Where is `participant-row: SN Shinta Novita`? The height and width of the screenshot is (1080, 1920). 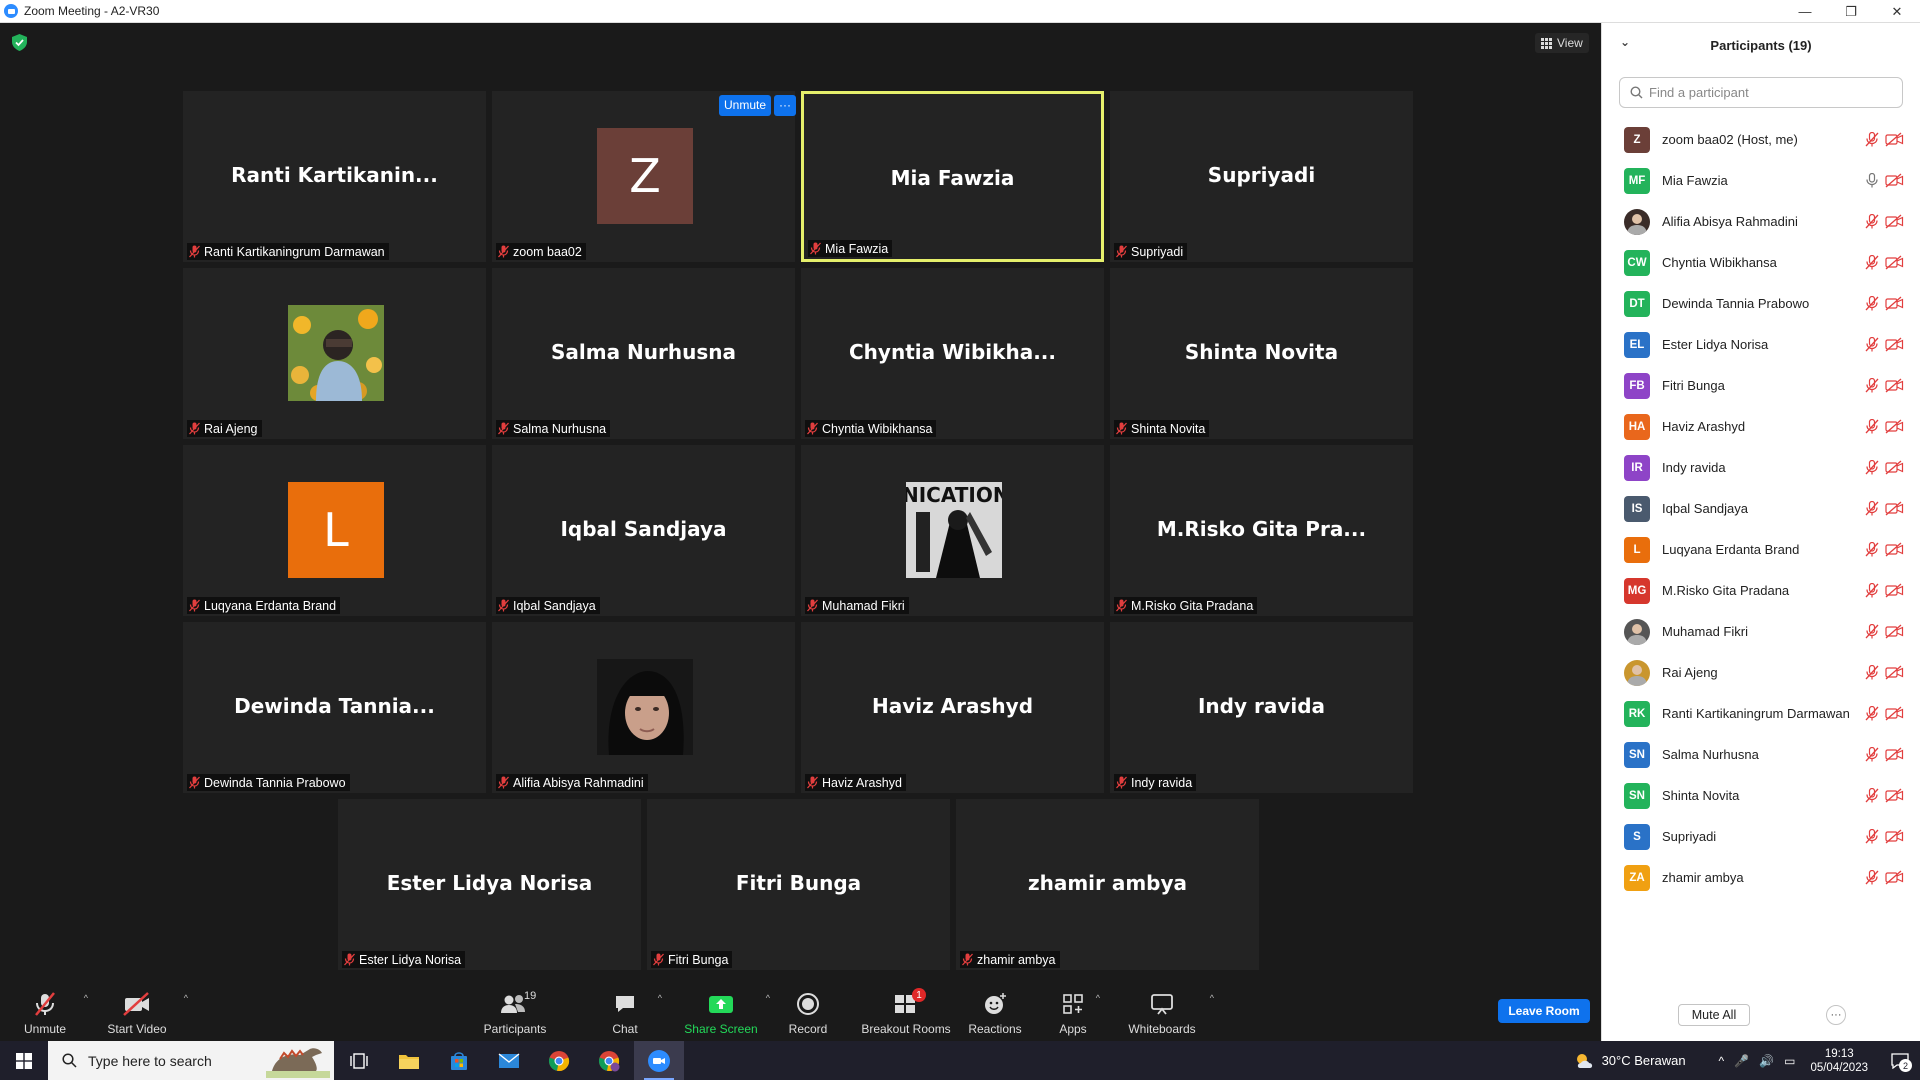 participant-row: SN Shinta Novita is located at coordinates (1761, 795).